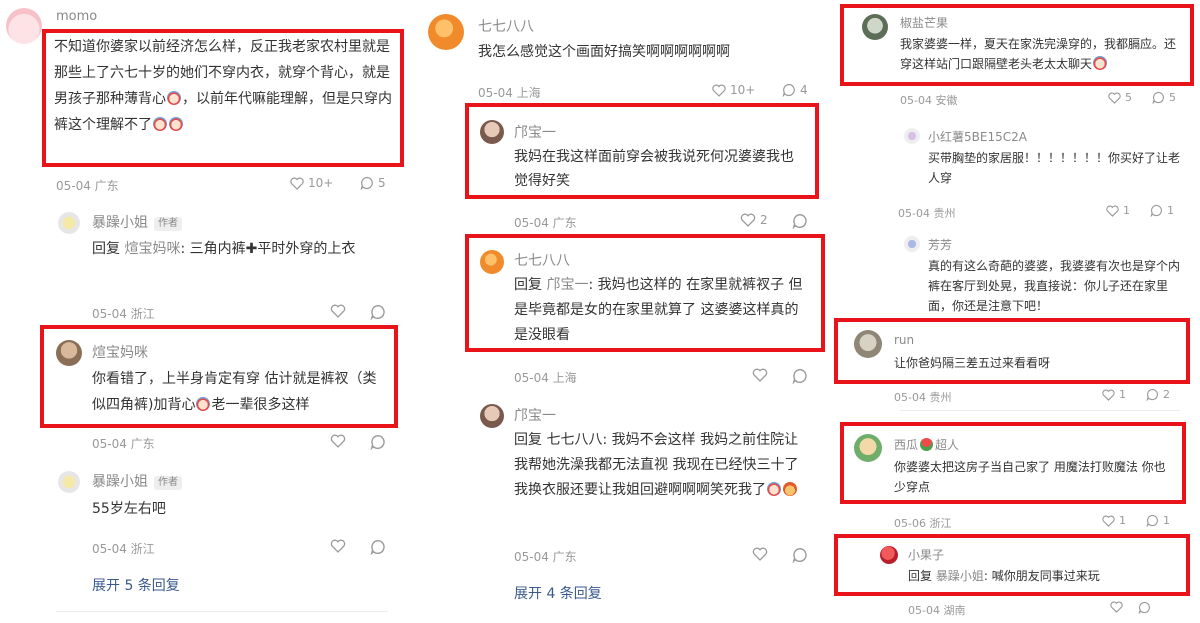 The image size is (1200, 623). Describe the element at coordinates (1120, 97) in the screenshot. I see `like-button: 5` at that location.